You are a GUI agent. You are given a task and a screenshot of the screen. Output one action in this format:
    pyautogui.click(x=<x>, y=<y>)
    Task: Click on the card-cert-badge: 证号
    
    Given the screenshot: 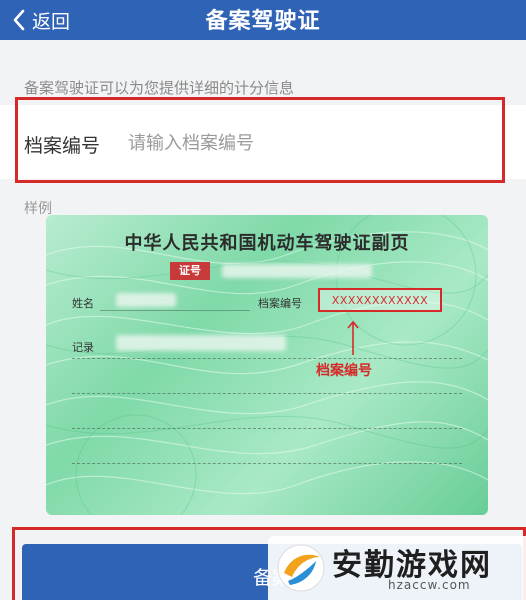 What is the action you would take?
    pyautogui.click(x=190, y=271)
    